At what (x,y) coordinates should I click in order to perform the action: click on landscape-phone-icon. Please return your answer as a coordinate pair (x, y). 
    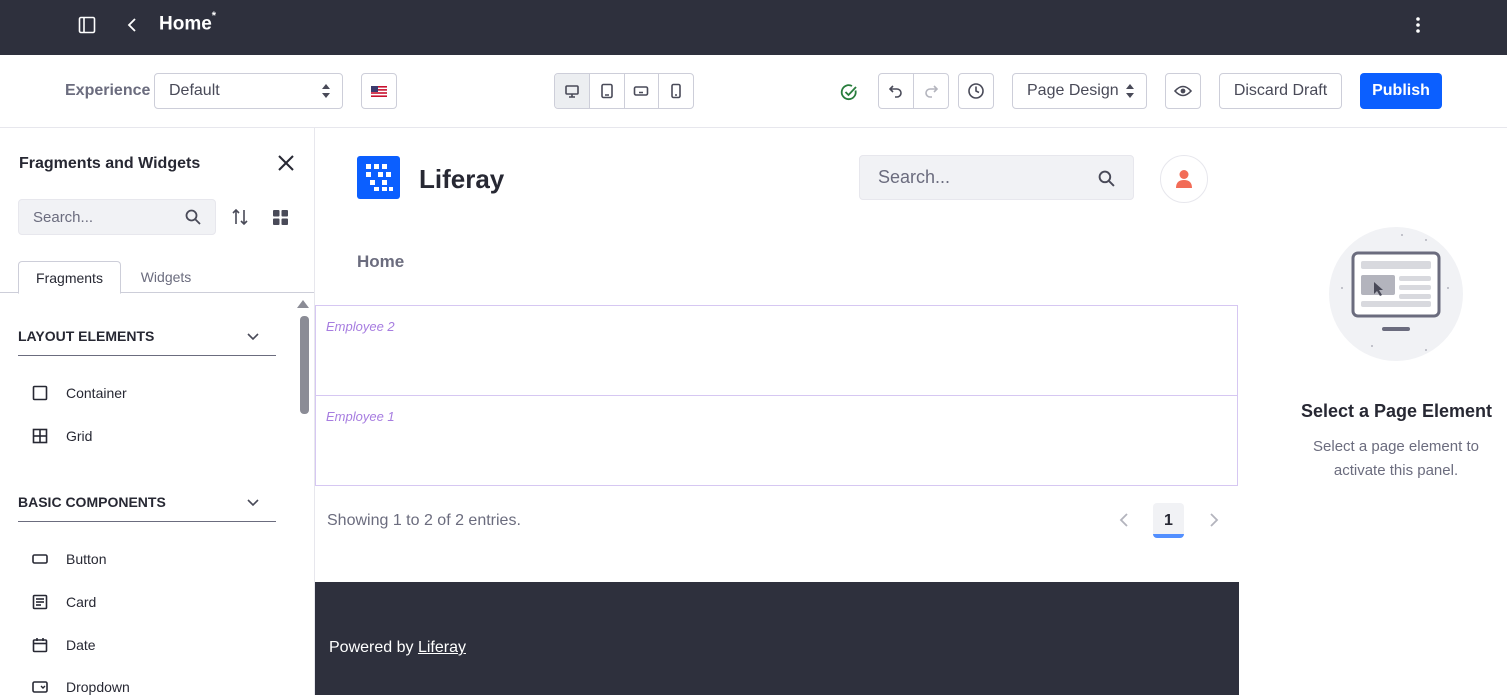
    Looking at the image, I should click on (641, 91).